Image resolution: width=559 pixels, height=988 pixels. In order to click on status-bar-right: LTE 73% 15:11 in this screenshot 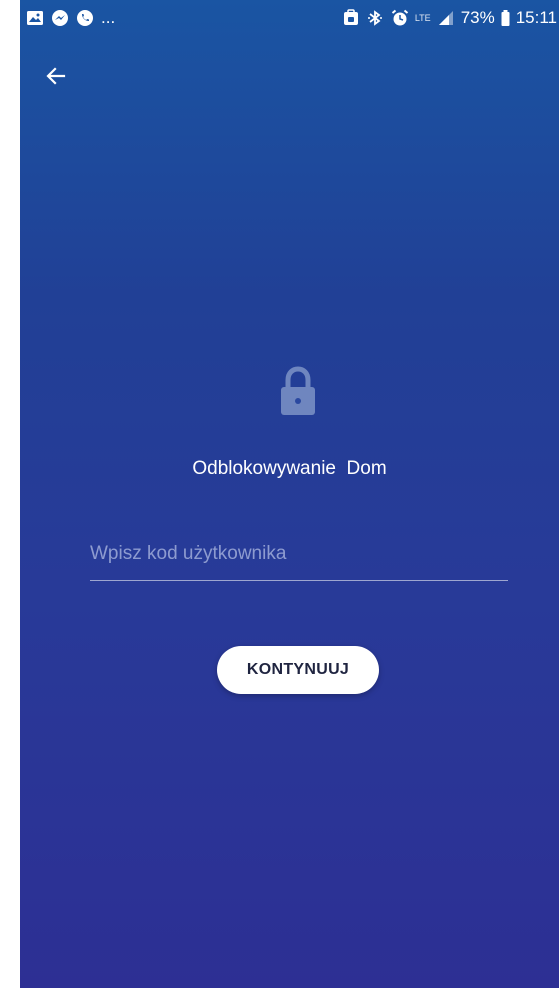, I will do `click(450, 18)`.